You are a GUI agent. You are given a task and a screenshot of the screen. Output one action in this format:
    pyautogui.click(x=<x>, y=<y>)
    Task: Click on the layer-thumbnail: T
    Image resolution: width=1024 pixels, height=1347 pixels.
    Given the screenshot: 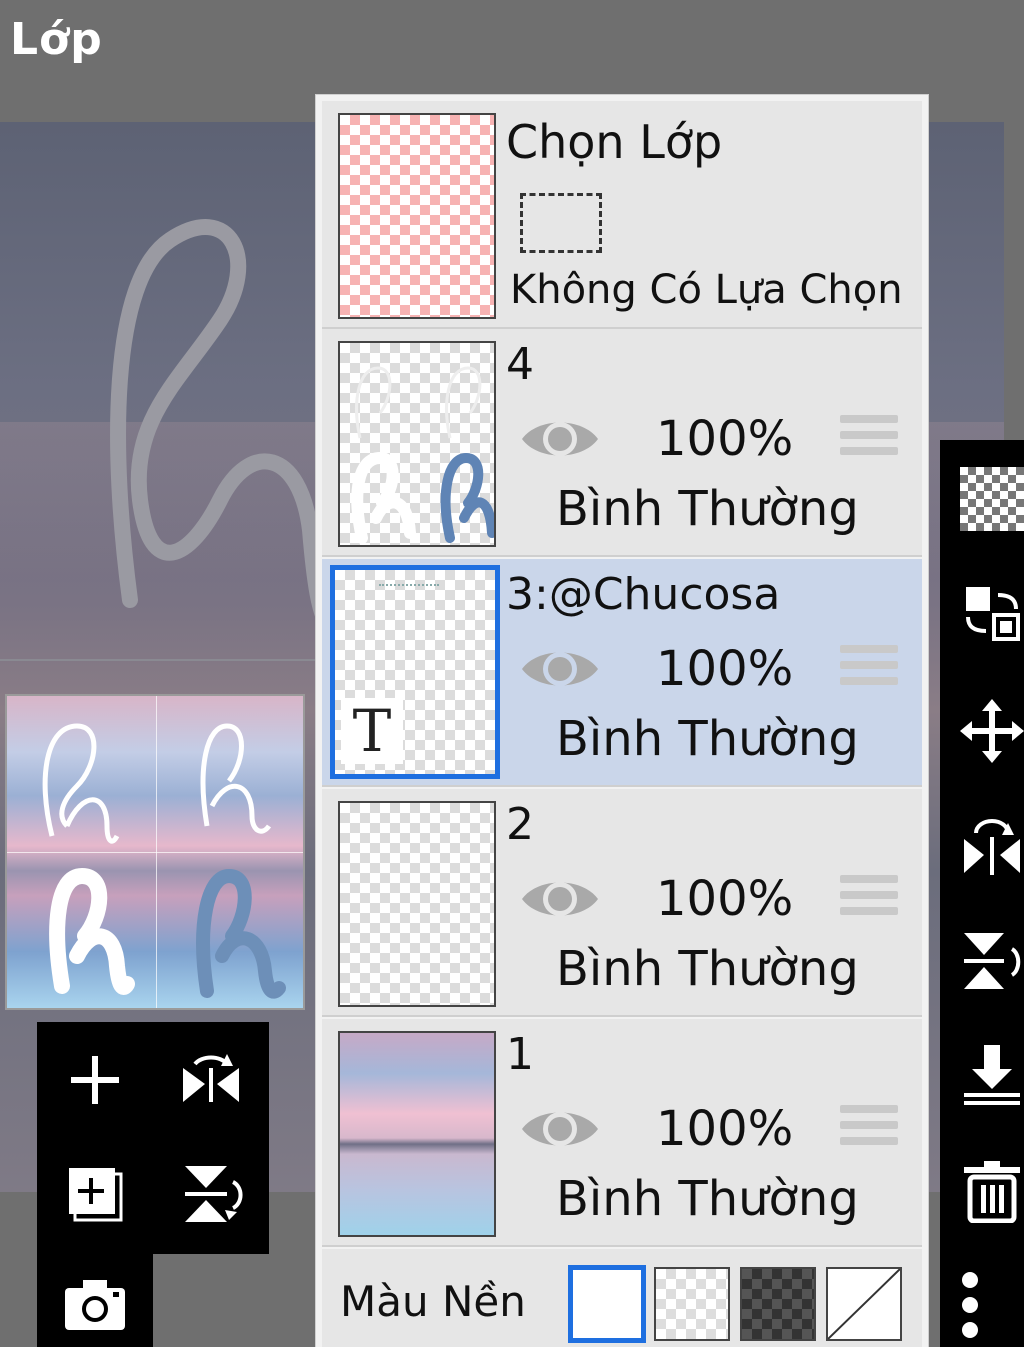 What is the action you would take?
    pyautogui.click(x=415, y=672)
    